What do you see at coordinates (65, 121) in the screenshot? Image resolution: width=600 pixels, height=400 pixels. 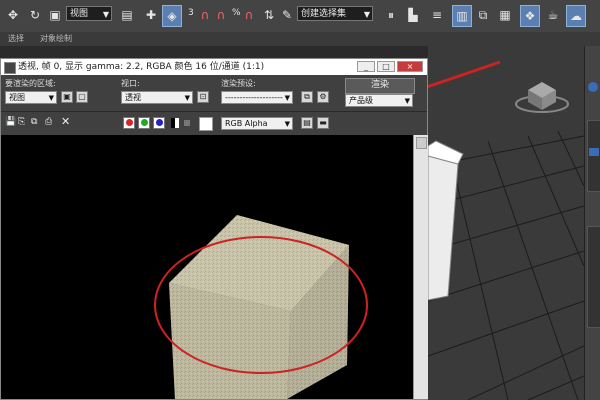 I see `clear-icon: ✕` at bounding box center [65, 121].